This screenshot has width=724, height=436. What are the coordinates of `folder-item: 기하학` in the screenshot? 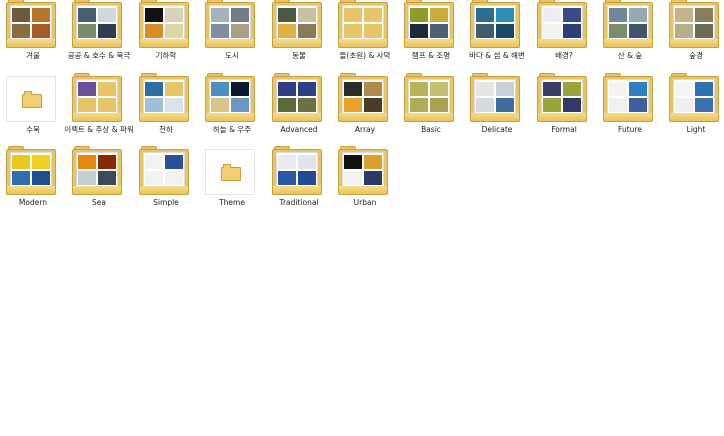 It's located at (166, 35).